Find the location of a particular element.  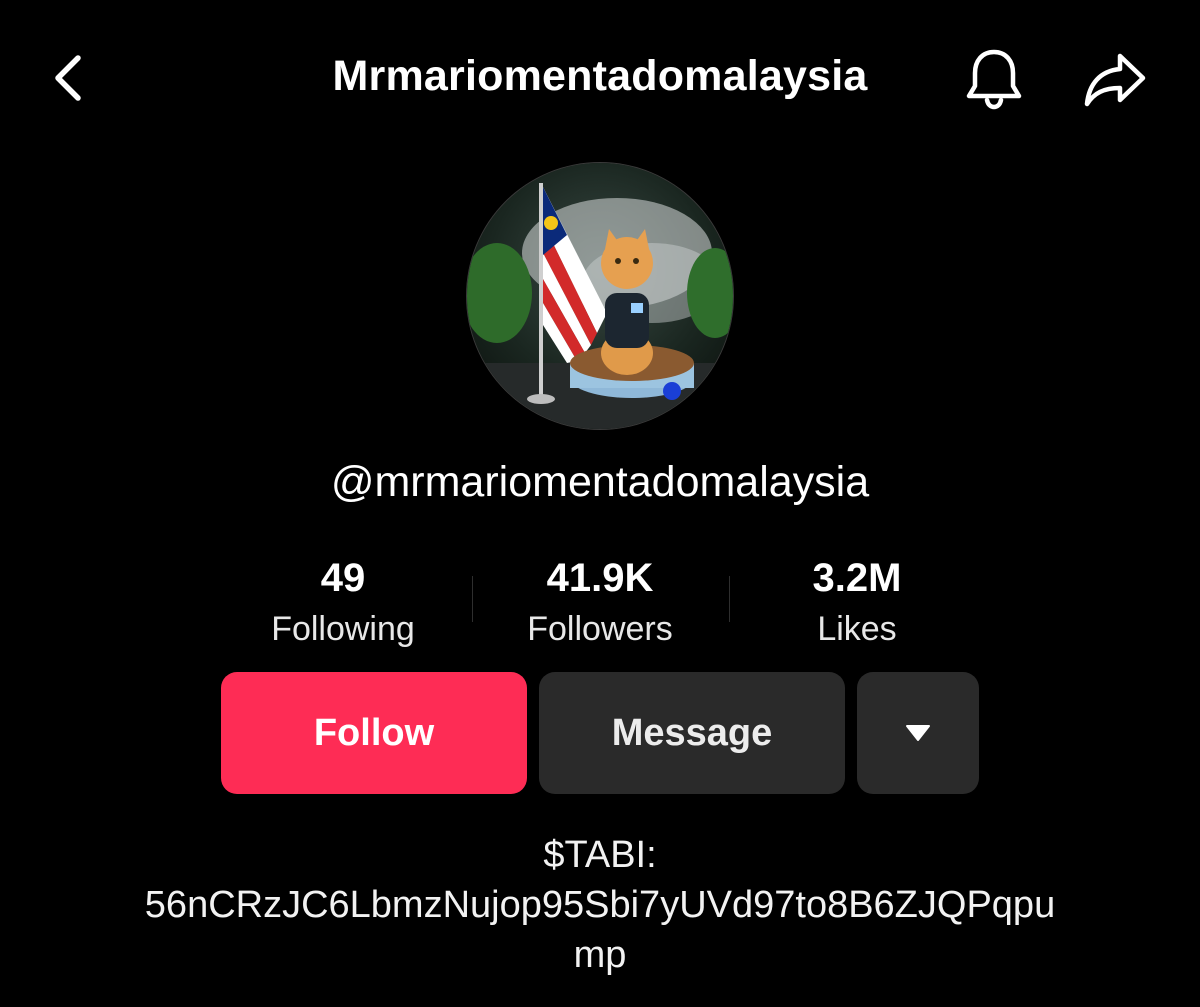

chevron-left-icon is located at coordinates (68, 78).